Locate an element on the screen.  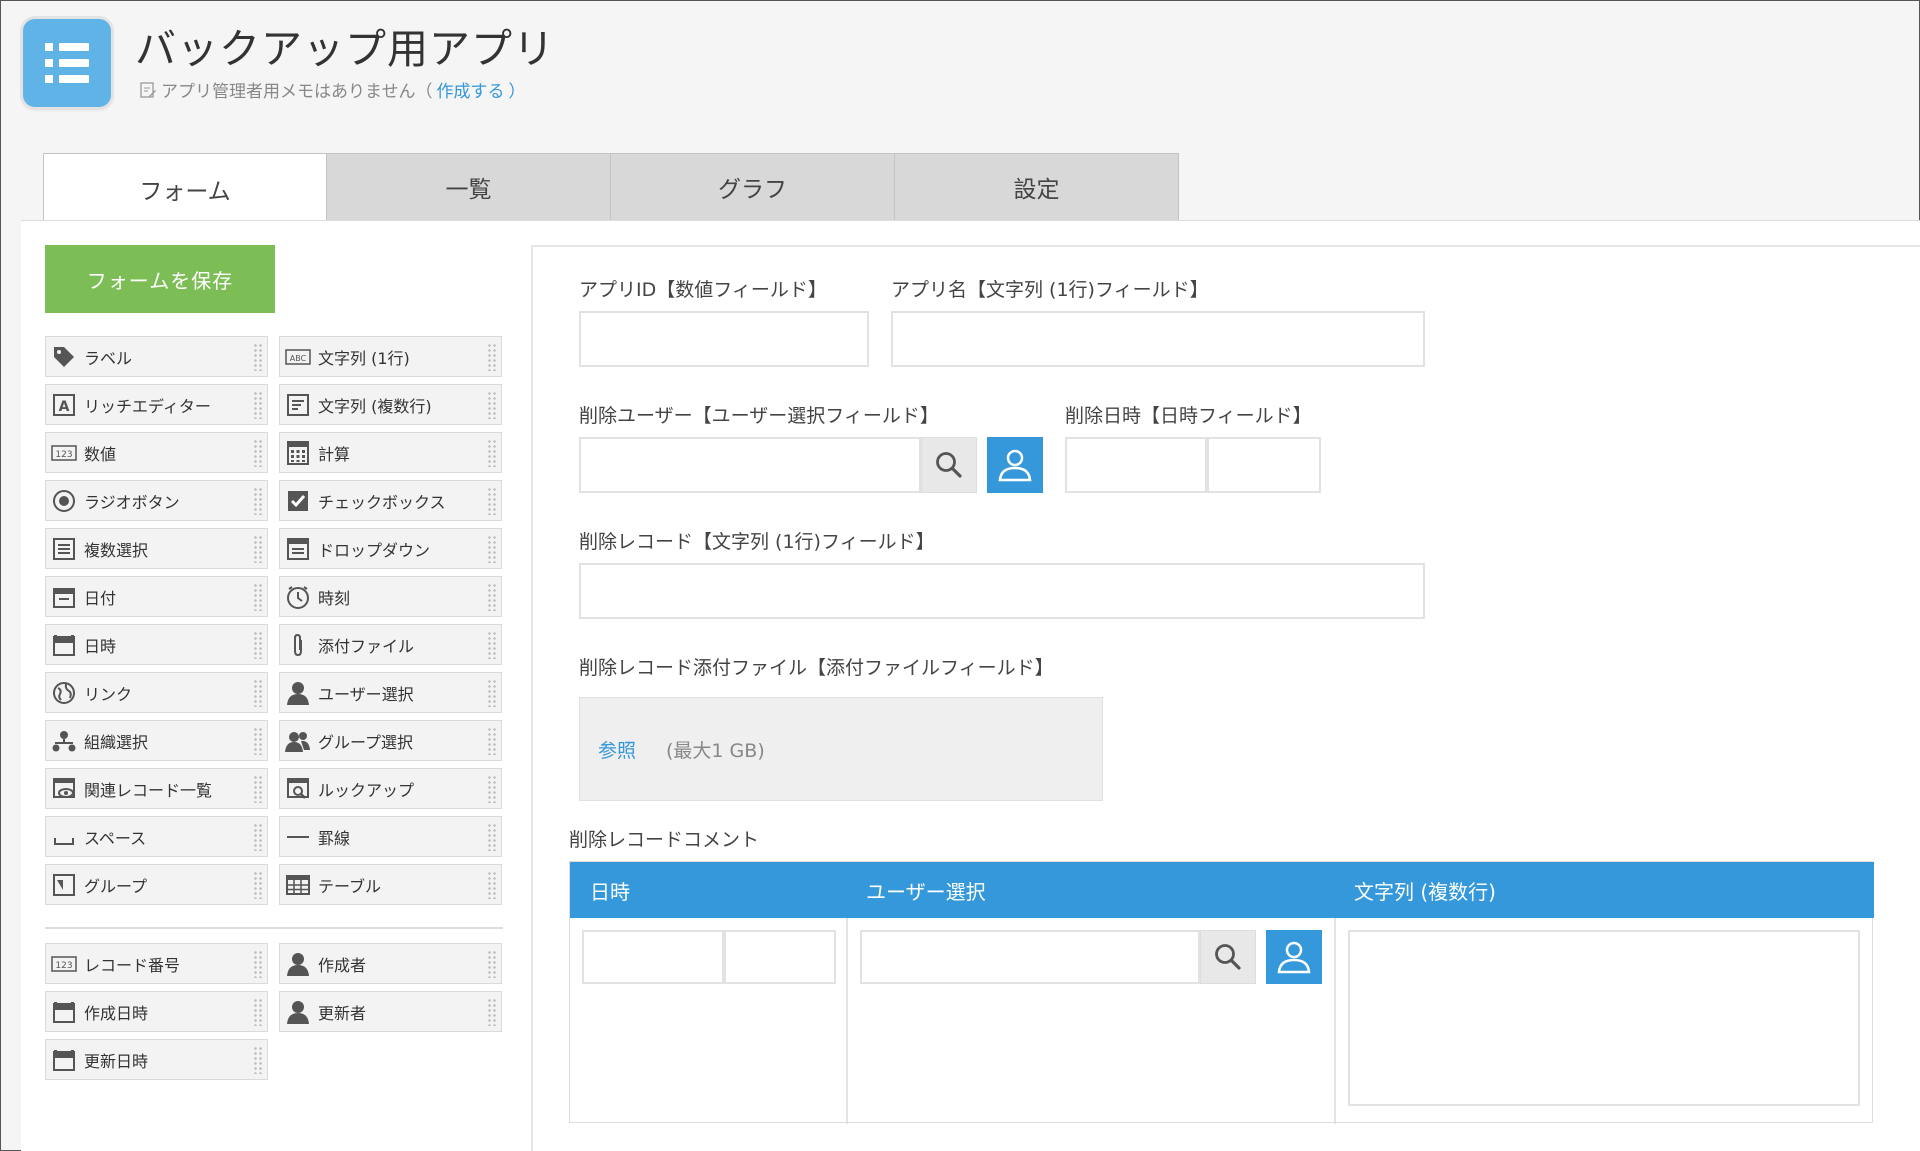
app-header: バックアップ用アプリ アプリ管理者用メモはありません（ 作成する） is located at coordinates (960, 76).